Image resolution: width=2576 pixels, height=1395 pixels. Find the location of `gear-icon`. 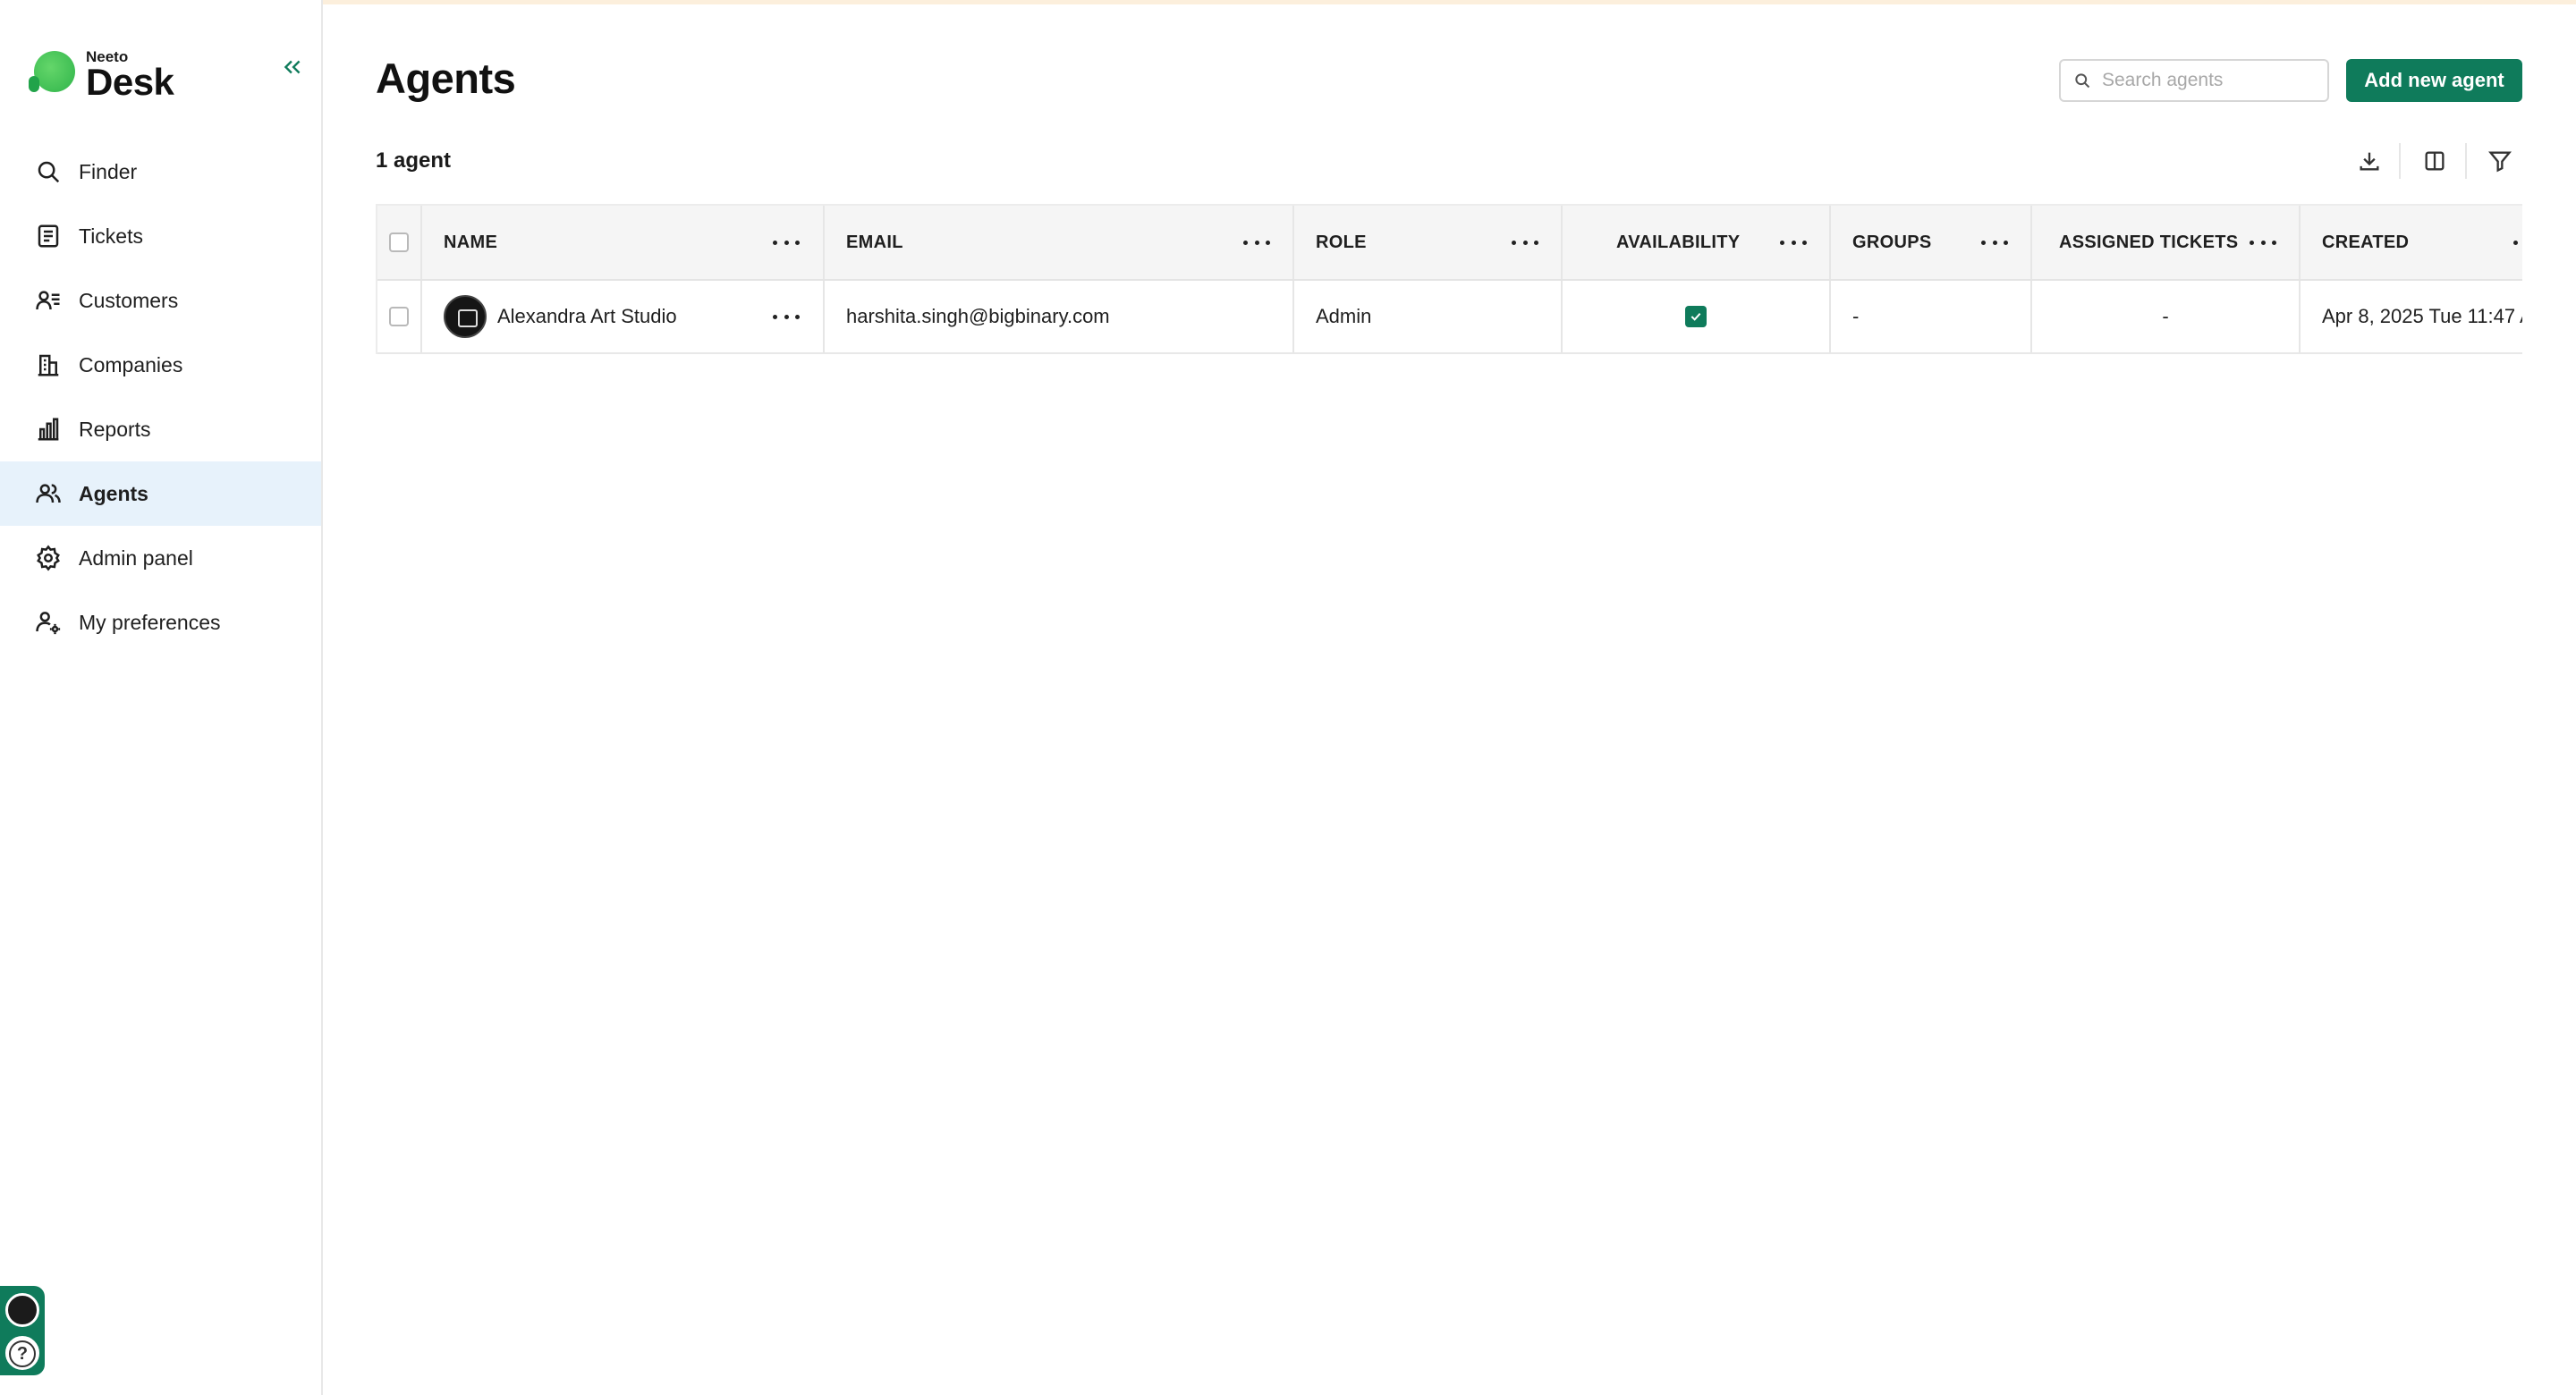

gear-icon is located at coordinates (48, 558).